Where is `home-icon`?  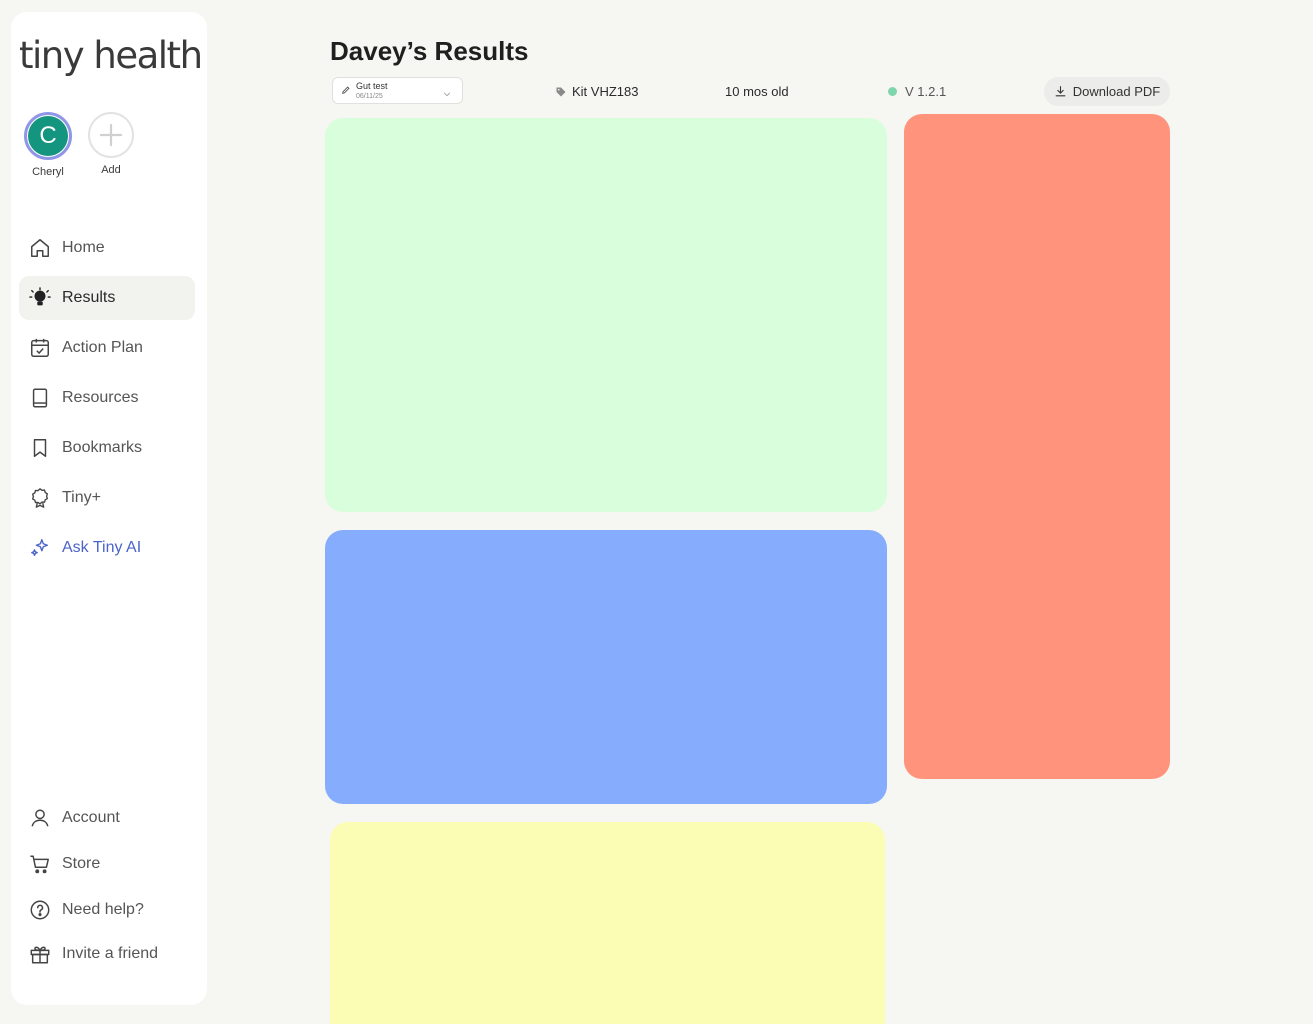
home-icon is located at coordinates (40, 248).